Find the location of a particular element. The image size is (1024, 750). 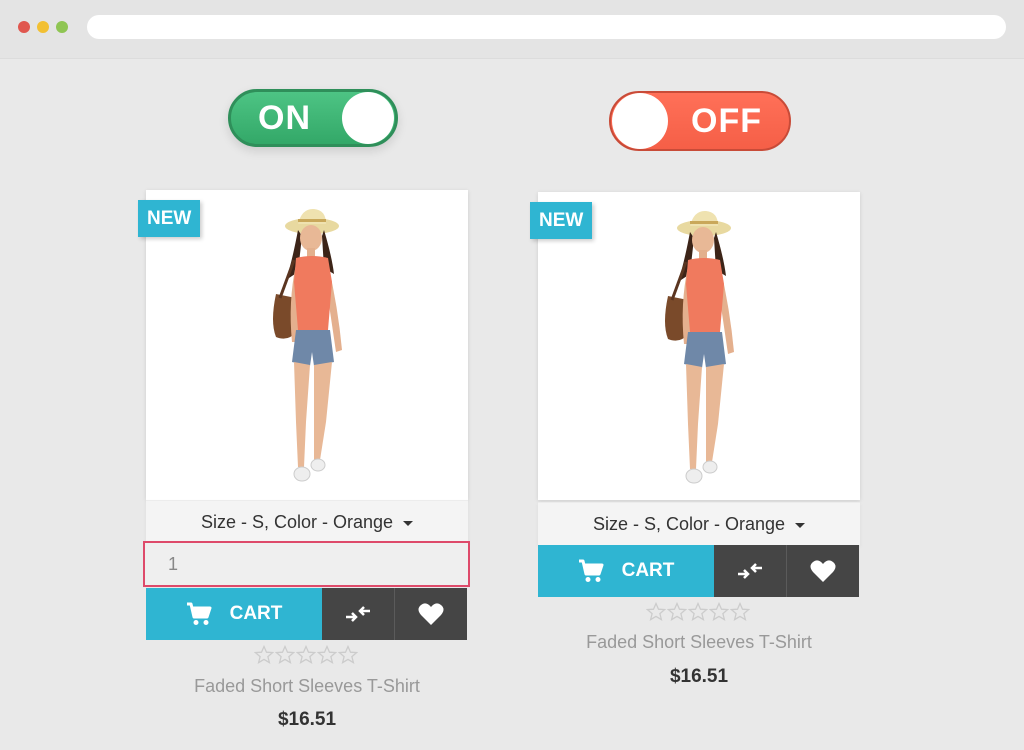

quantity-input is located at coordinates (306, 564).